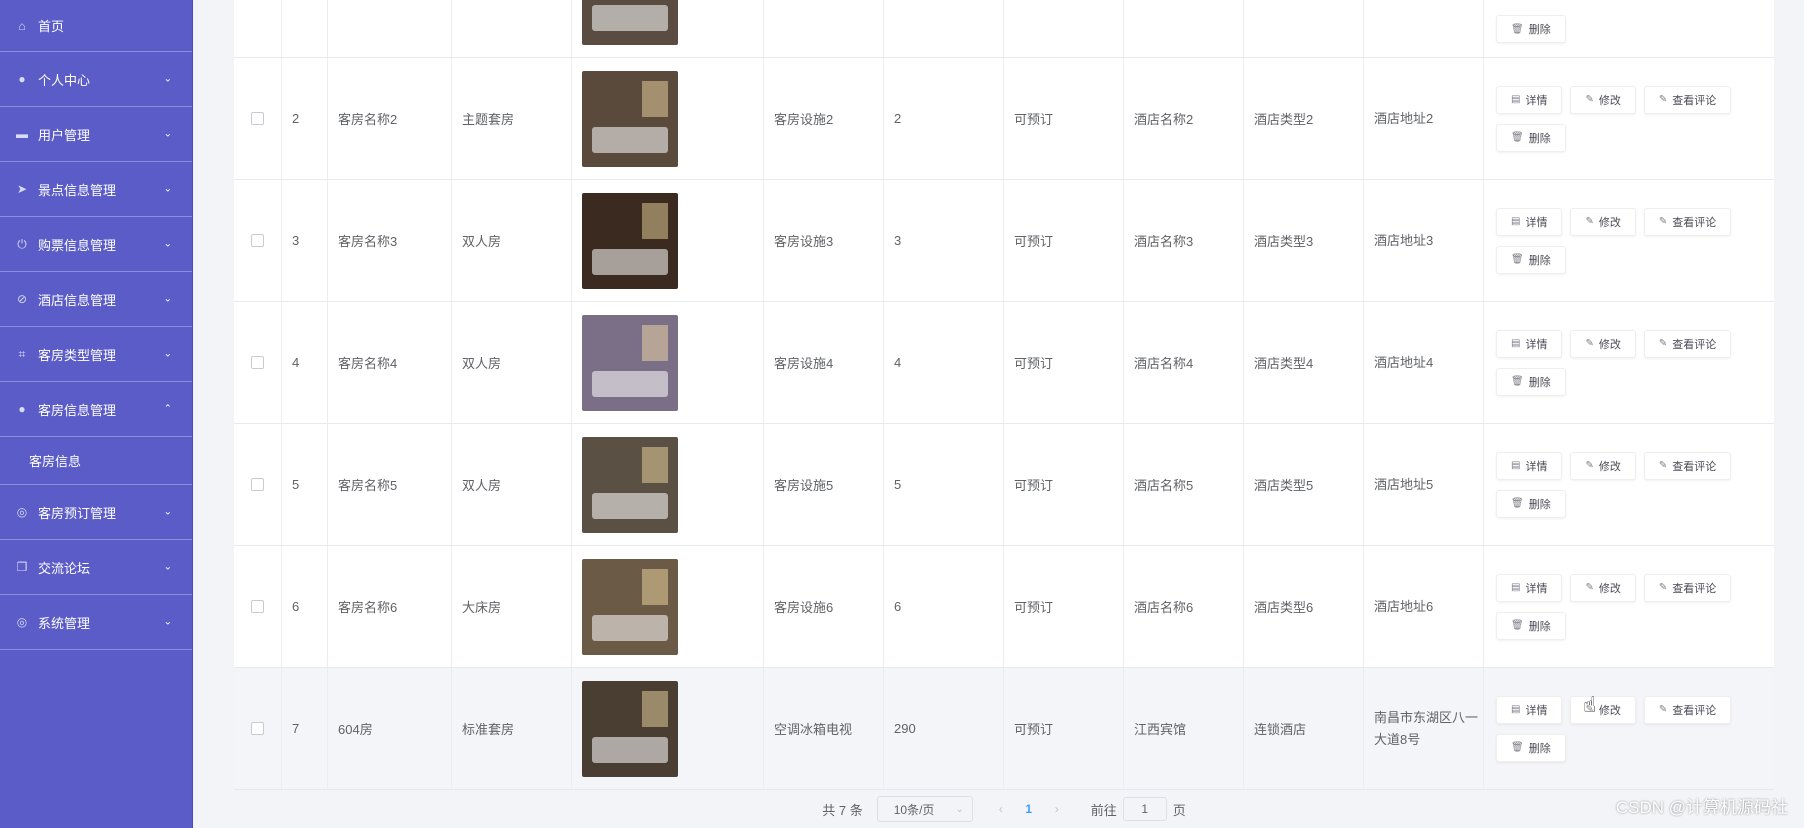  Describe the element at coordinates (668, 362) in the screenshot. I see `cell-image` at that location.